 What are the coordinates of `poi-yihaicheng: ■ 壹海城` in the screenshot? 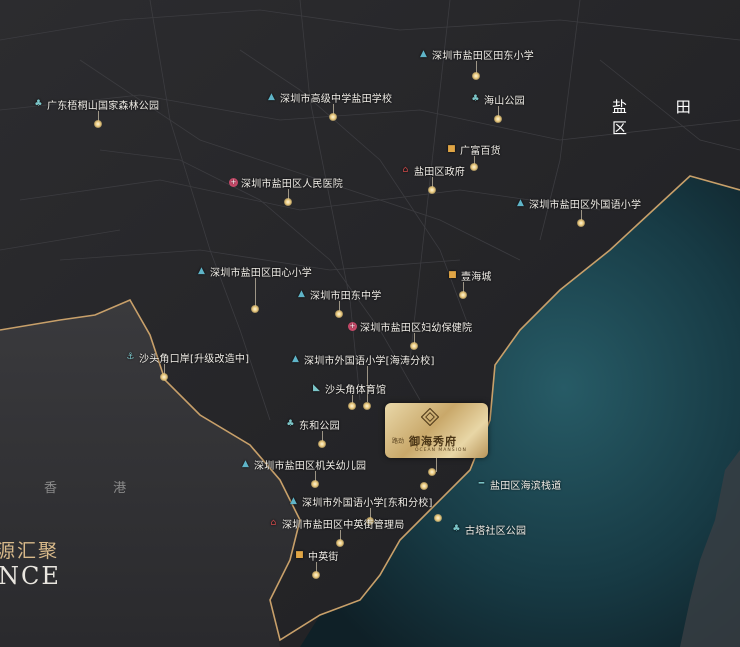 It's located at (469, 275).